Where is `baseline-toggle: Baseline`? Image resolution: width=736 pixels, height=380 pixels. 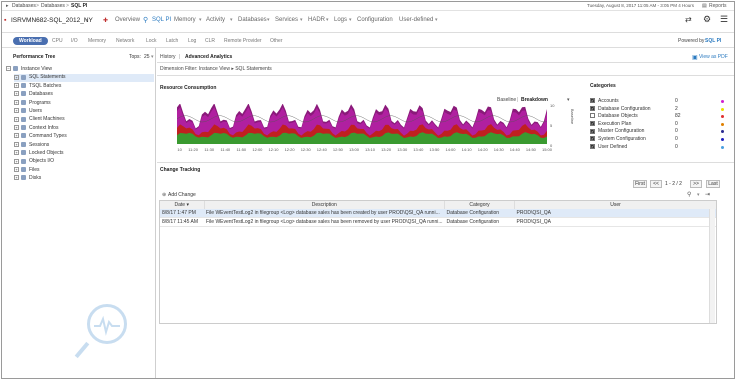 baseline-toggle: Baseline is located at coordinates (506, 100).